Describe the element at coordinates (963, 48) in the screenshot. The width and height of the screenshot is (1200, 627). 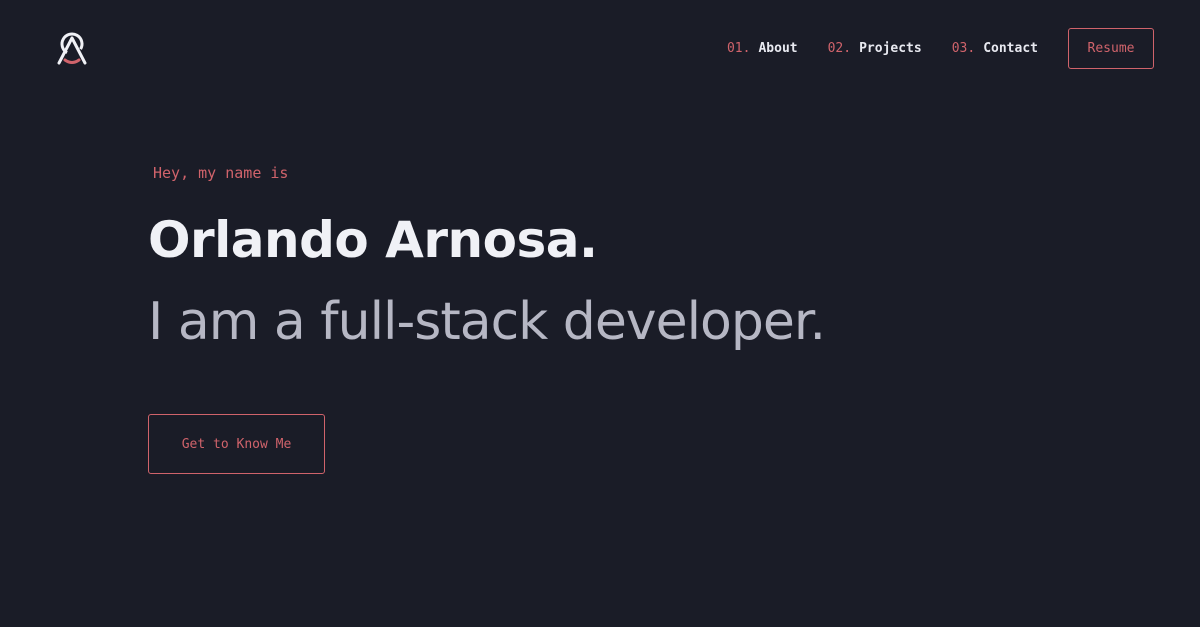
I see `nav-item-number: 03.` at that location.